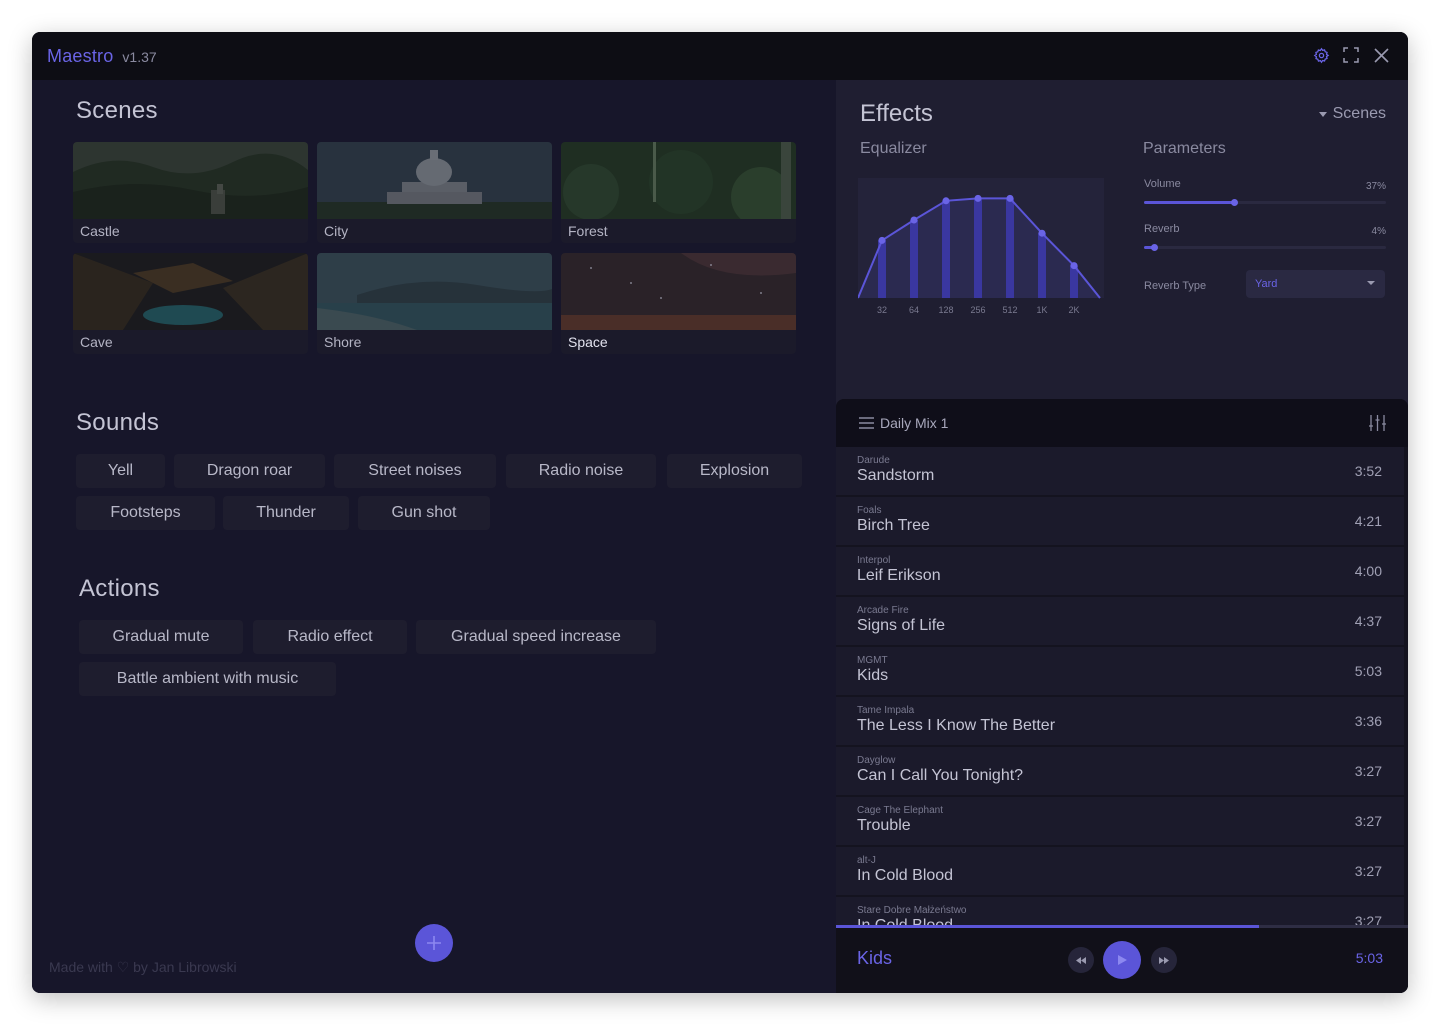  I want to click on sound-chip-radio-noise: Radio noise, so click(581, 471).